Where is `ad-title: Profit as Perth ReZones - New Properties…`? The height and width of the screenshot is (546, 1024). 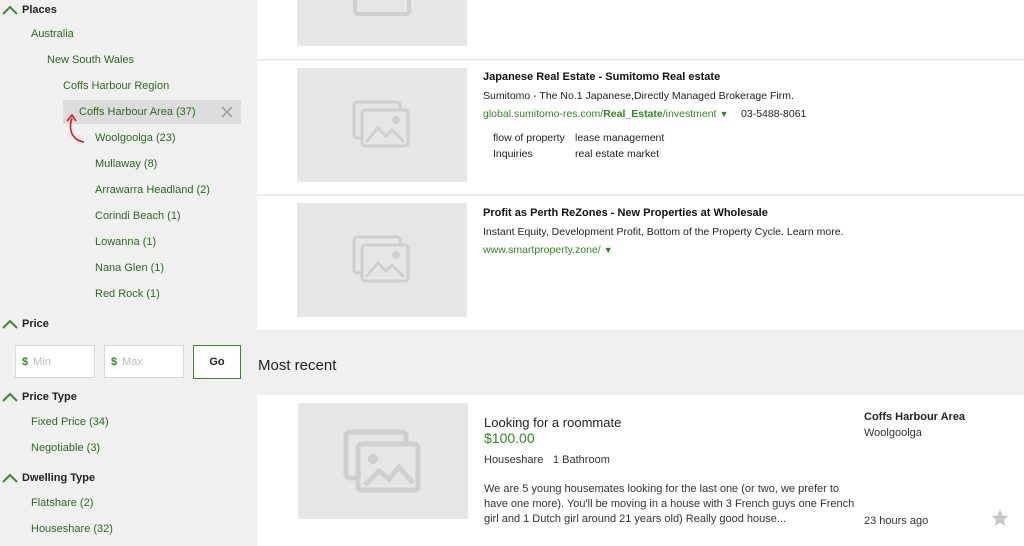
ad-title: Profit as Perth ReZones - New Properties… is located at coordinates (625, 213).